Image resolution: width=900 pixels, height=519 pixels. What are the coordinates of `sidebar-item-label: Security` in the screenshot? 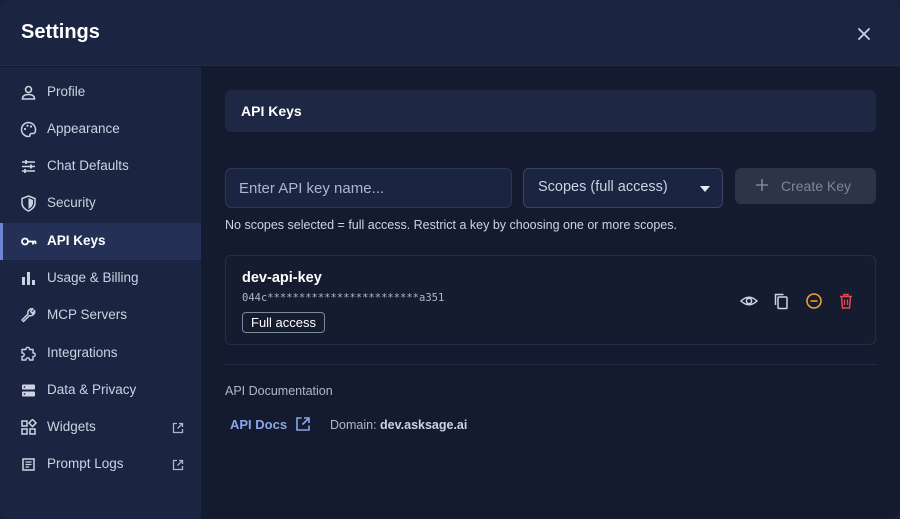 It's located at (71, 202).